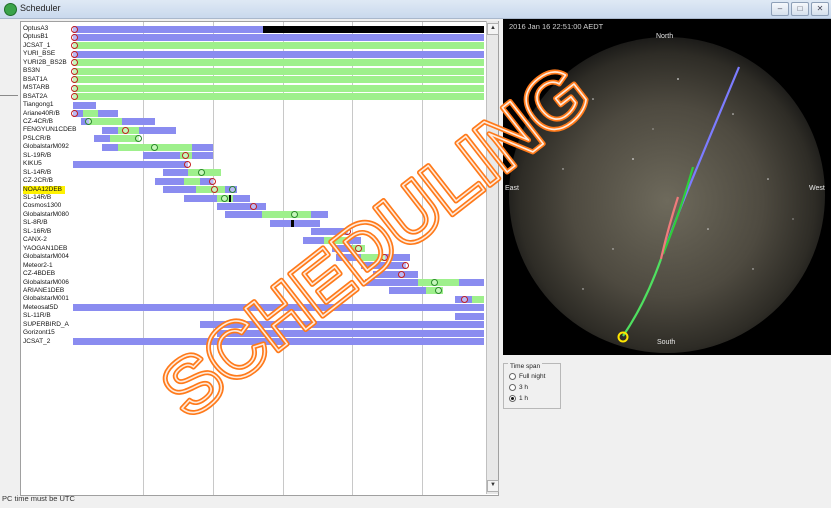  Describe the element at coordinates (39, 54) in the screenshot. I see `satellite-name: YURI_BSE` at that location.